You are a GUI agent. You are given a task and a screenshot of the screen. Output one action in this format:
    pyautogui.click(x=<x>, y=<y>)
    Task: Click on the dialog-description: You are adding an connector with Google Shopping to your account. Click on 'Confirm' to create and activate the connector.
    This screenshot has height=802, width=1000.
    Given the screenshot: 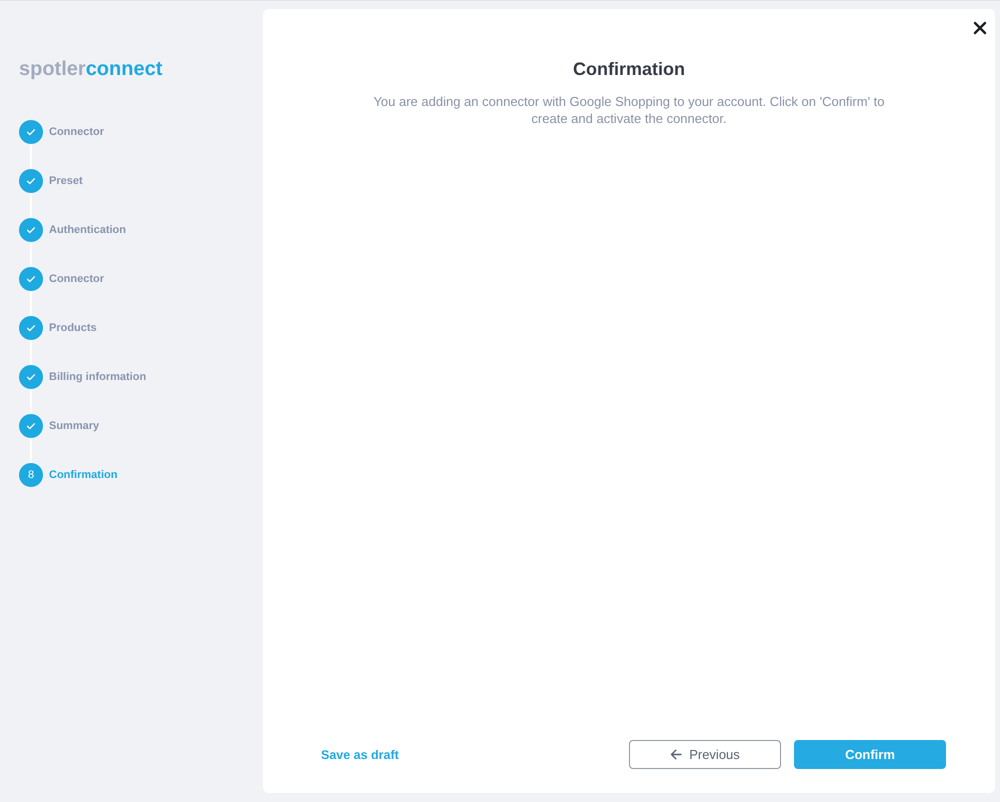 What is the action you would take?
    pyautogui.click(x=629, y=110)
    